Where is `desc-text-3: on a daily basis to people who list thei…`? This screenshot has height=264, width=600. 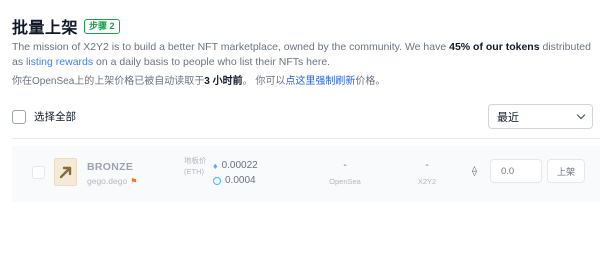 desc-text-3: on a daily basis to people who list thei… is located at coordinates (212, 62).